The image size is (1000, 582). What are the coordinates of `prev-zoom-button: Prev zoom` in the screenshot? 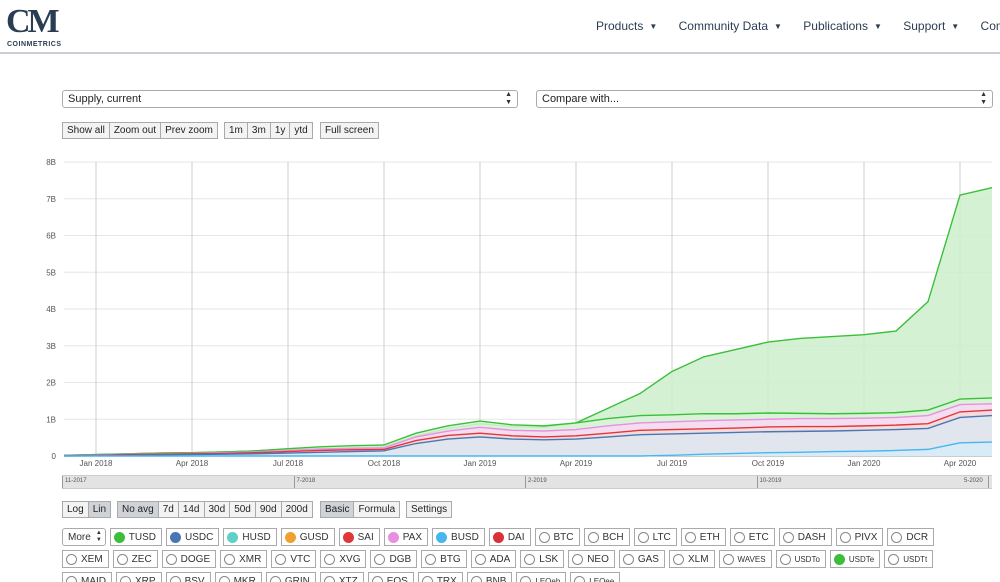 It's located at (189, 130).